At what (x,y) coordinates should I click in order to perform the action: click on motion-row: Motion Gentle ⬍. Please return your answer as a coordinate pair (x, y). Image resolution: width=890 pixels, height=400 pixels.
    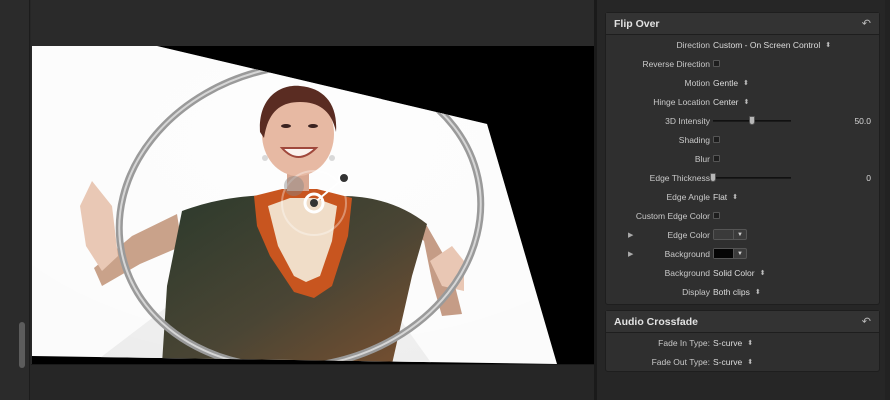
    Looking at the image, I should click on (743, 82).